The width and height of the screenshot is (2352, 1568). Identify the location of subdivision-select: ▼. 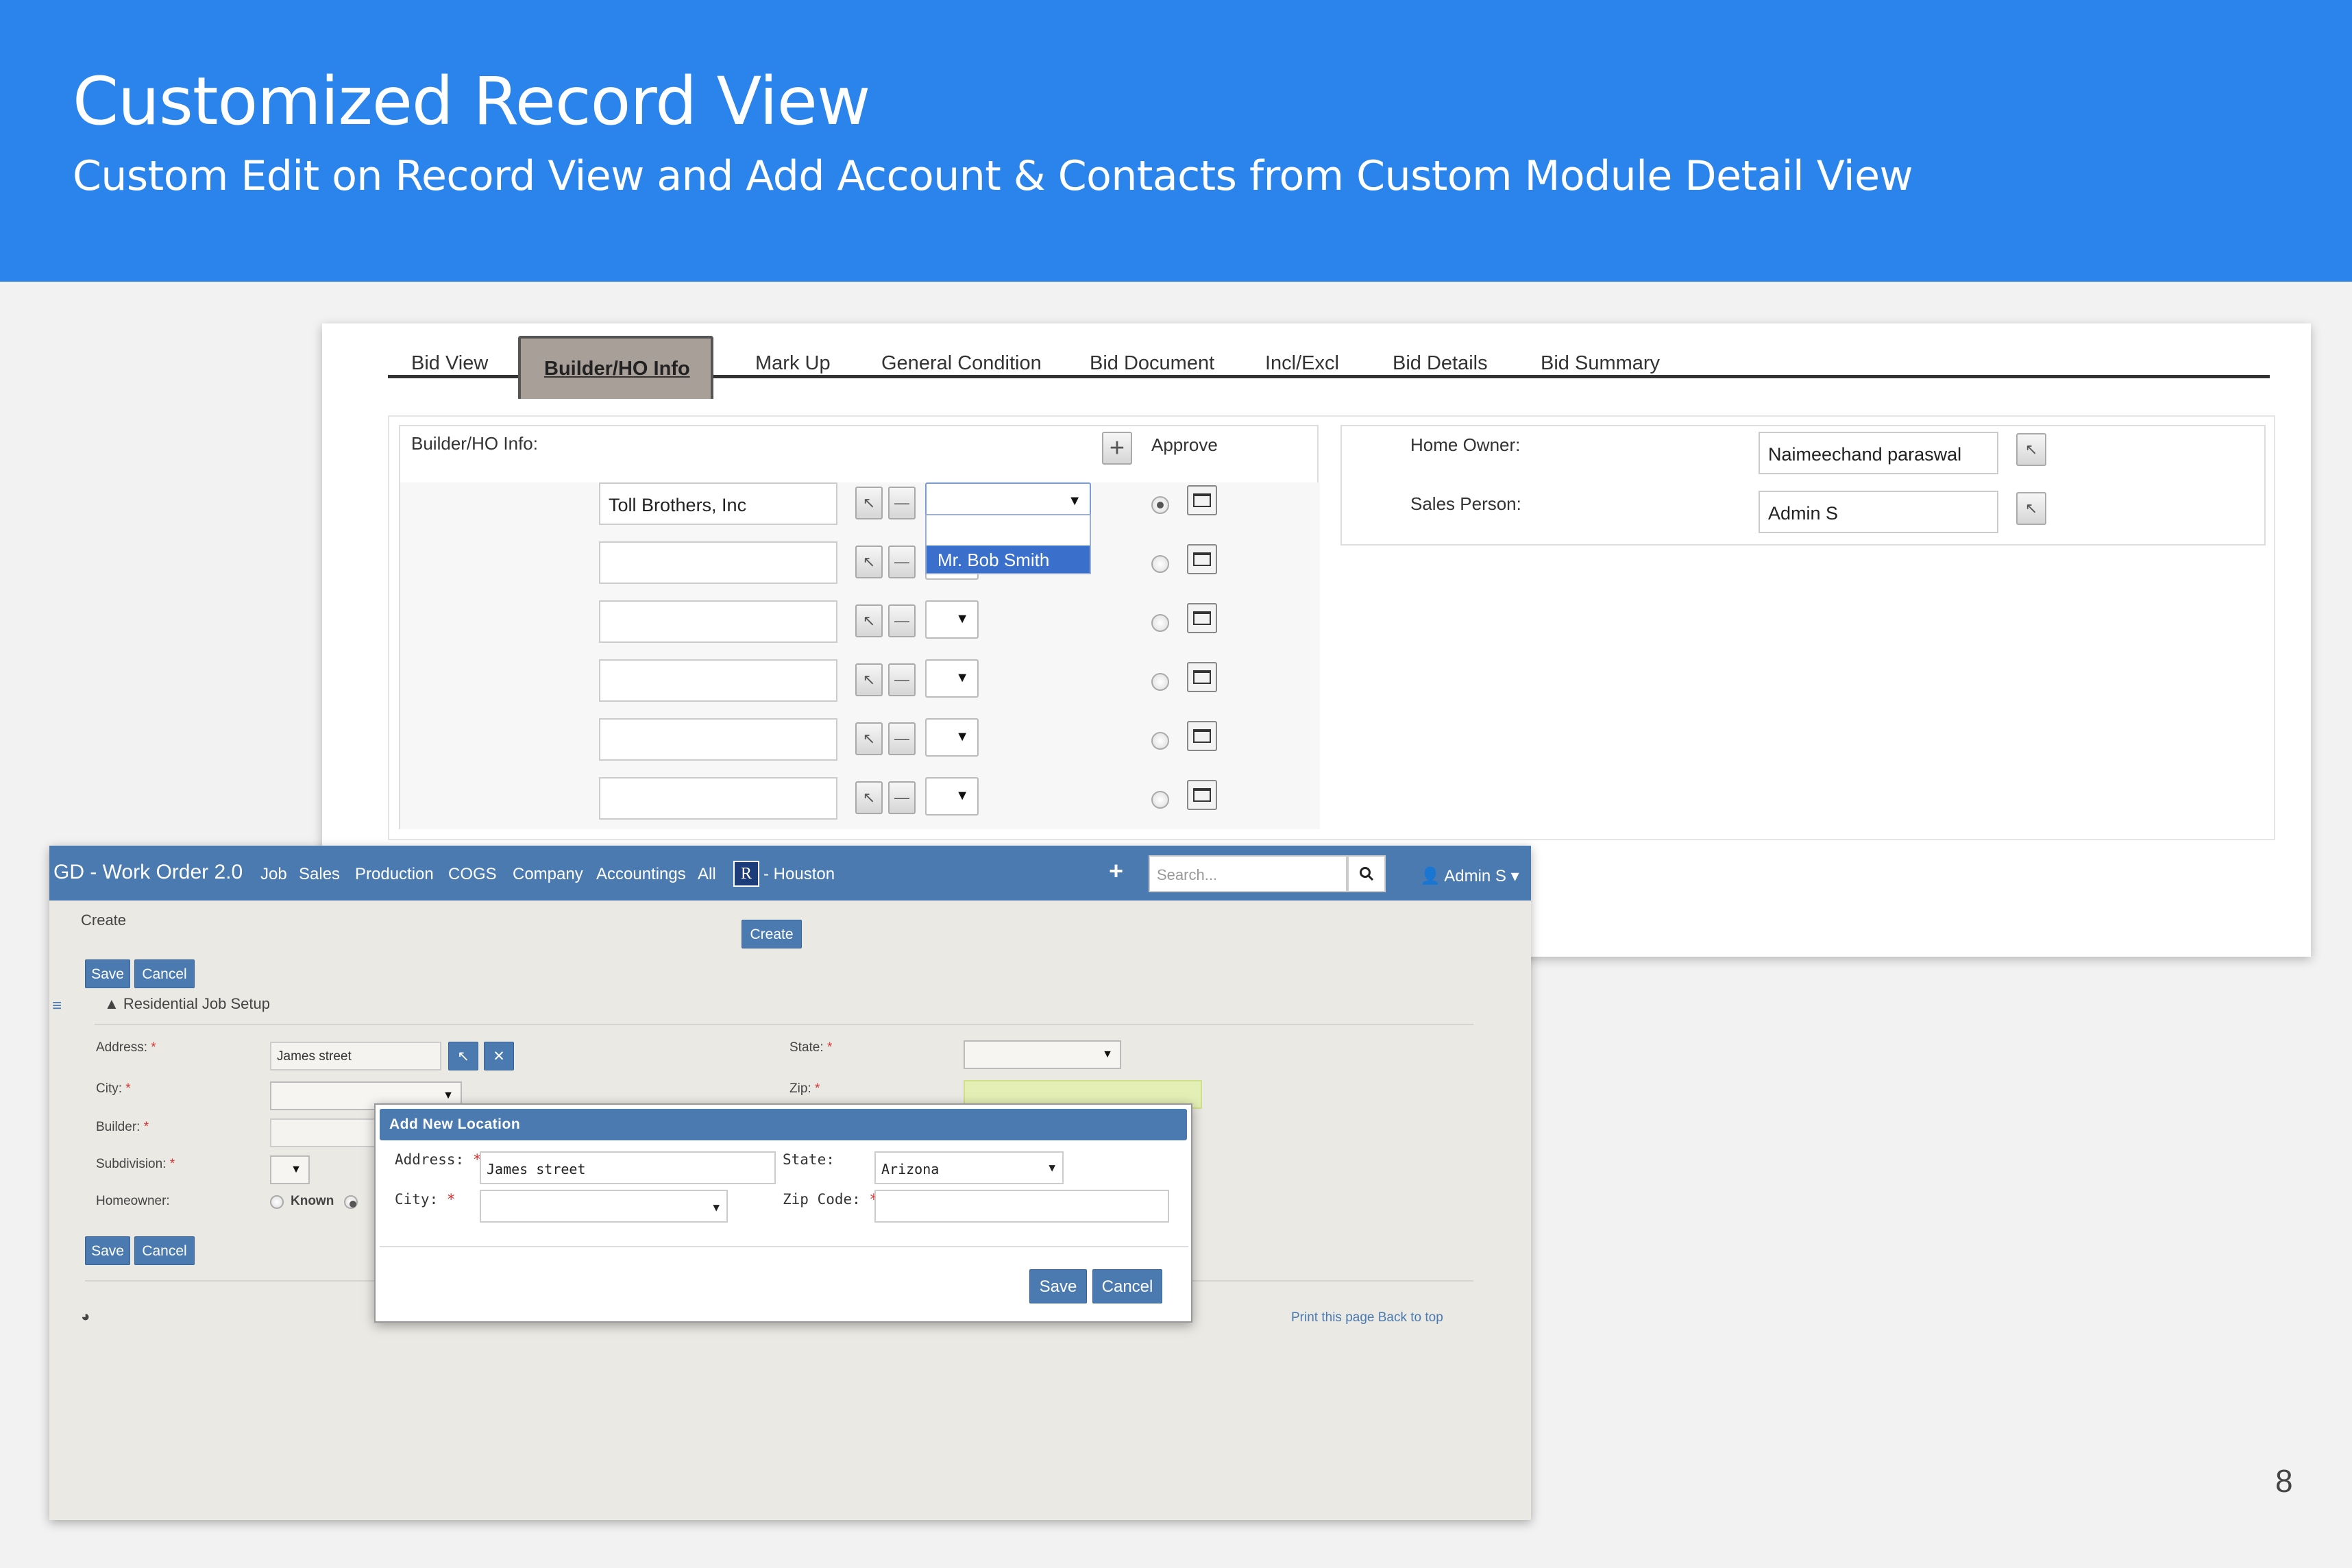
(290, 1169).